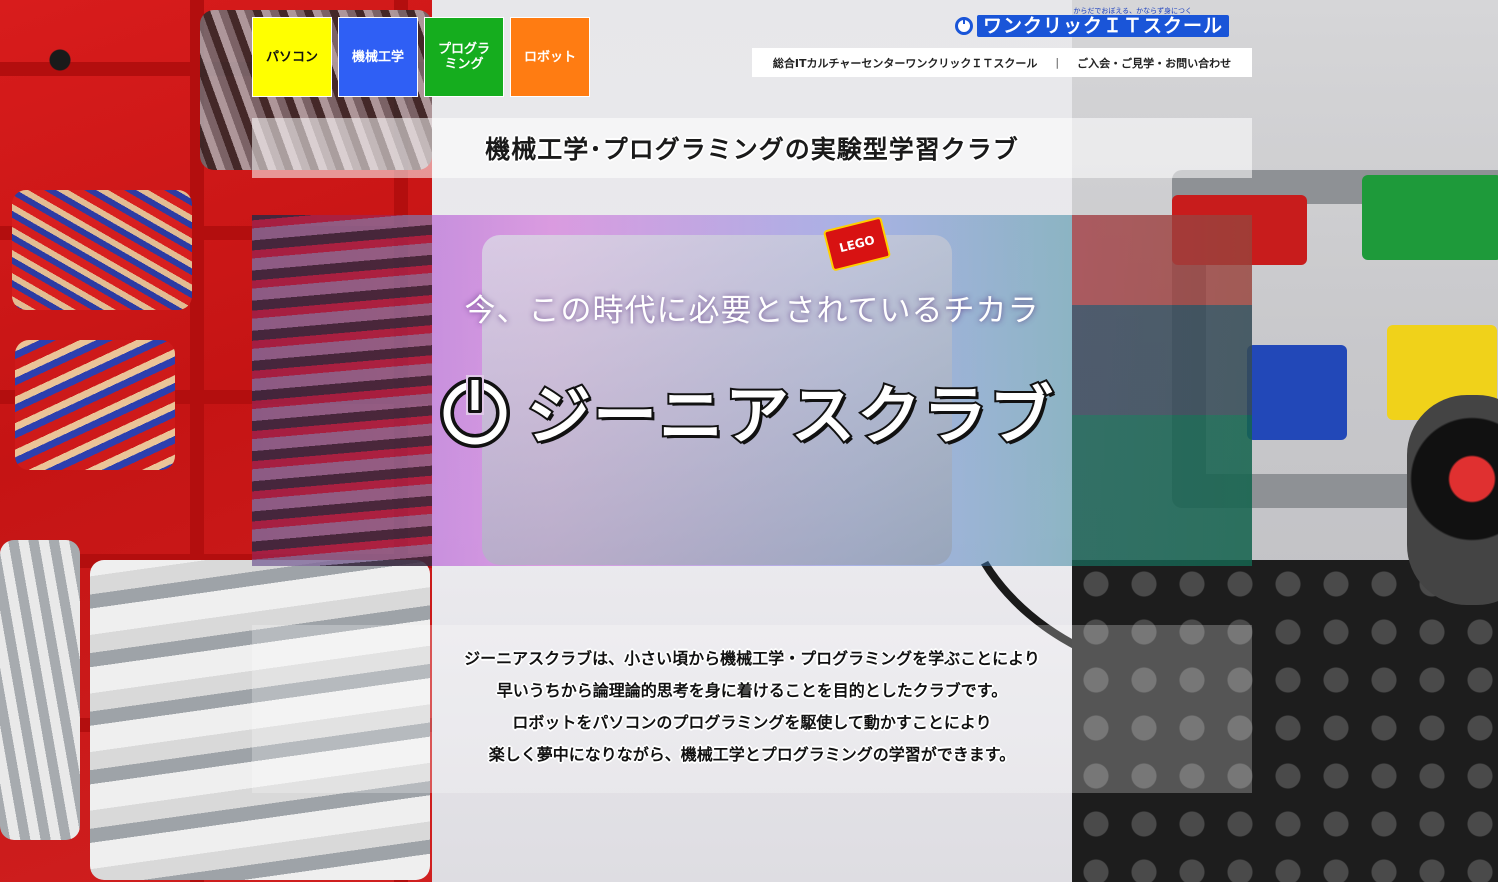 The width and height of the screenshot is (1498, 882). What do you see at coordinates (342, 390) in the screenshot?
I see `hero-bg-left` at bounding box center [342, 390].